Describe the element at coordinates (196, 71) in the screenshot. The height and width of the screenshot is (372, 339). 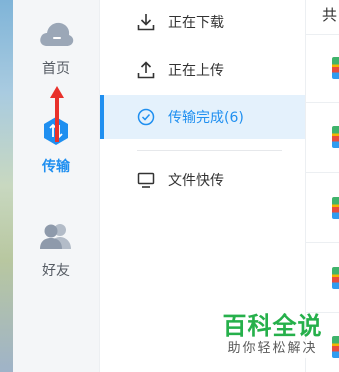
I see `menu-label-uploading: 正在上传` at that location.